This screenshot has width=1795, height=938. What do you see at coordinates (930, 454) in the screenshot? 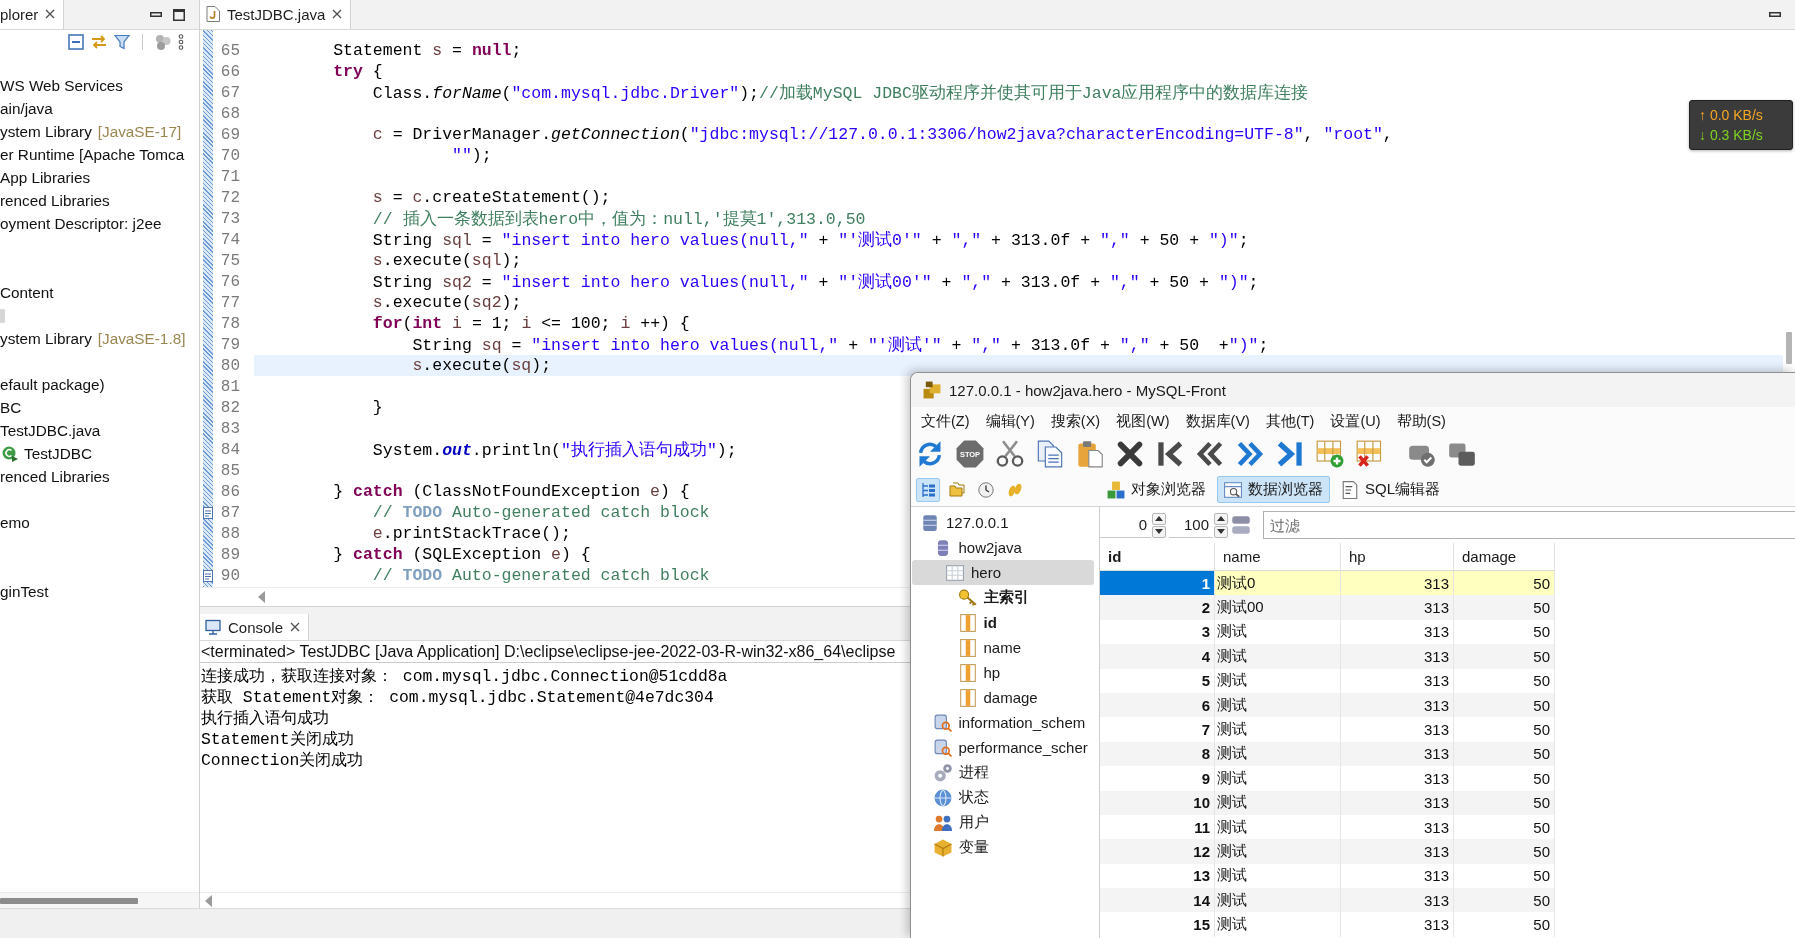
I see `refresh-icon` at bounding box center [930, 454].